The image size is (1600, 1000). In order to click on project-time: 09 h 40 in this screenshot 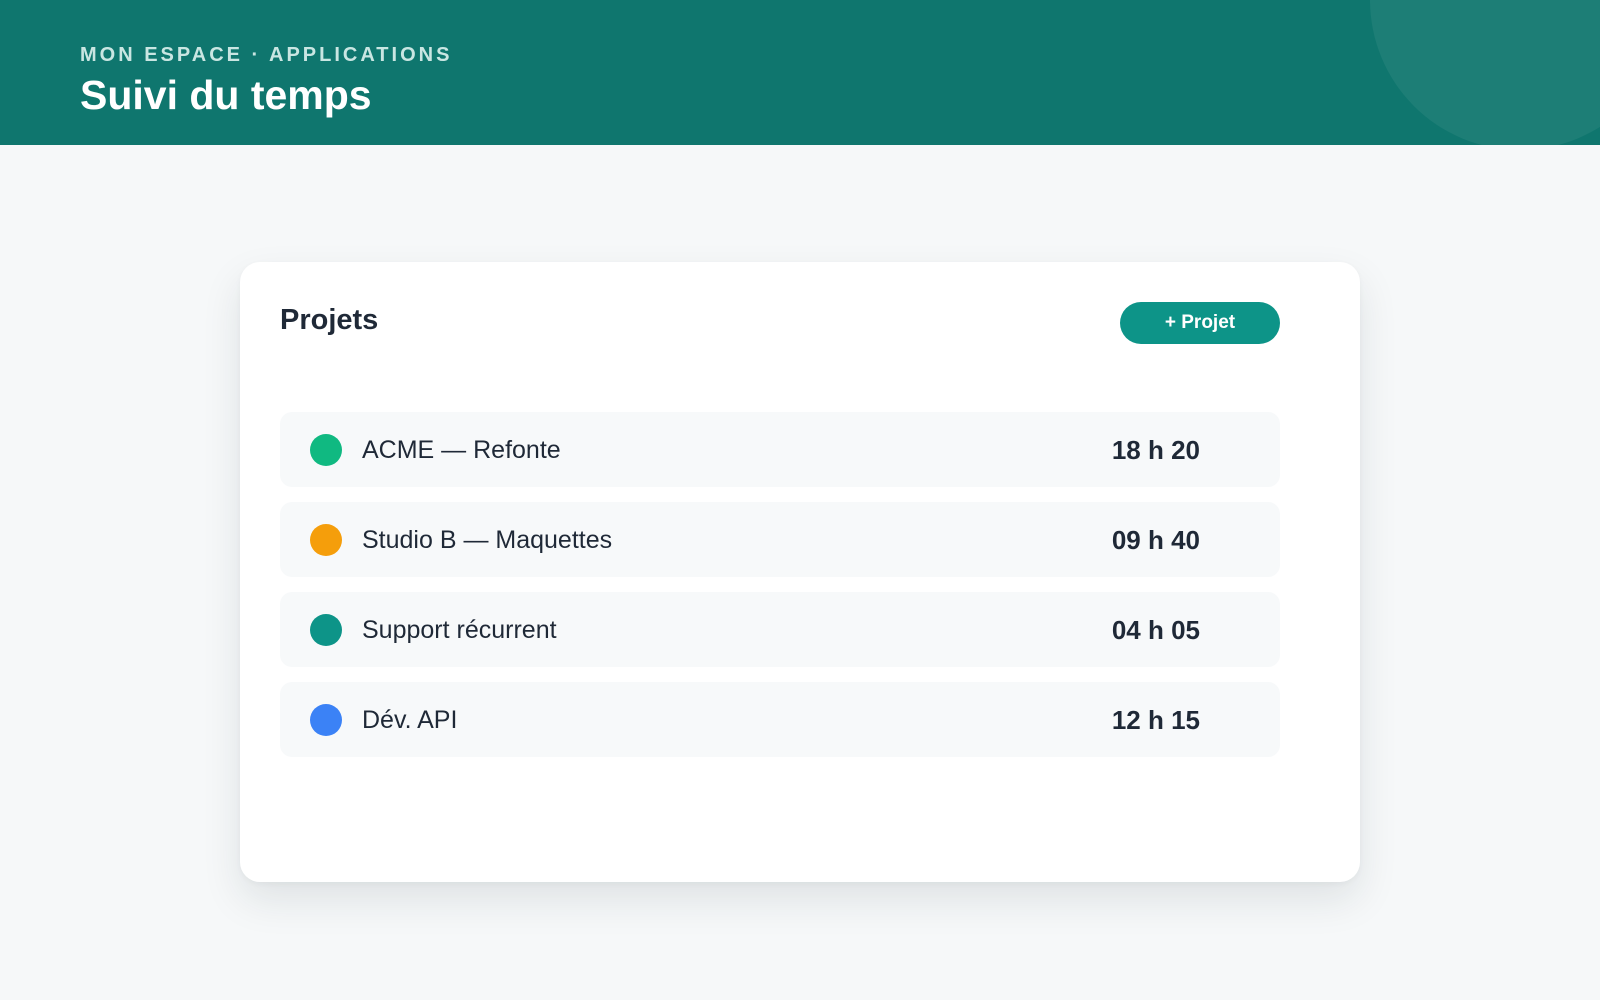, I will do `click(1155, 540)`.